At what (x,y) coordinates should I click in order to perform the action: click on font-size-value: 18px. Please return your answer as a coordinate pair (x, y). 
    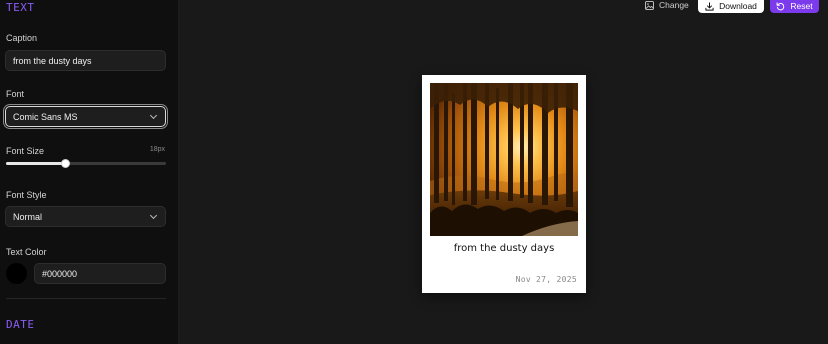
    Looking at the image, I should click on (157, 149).